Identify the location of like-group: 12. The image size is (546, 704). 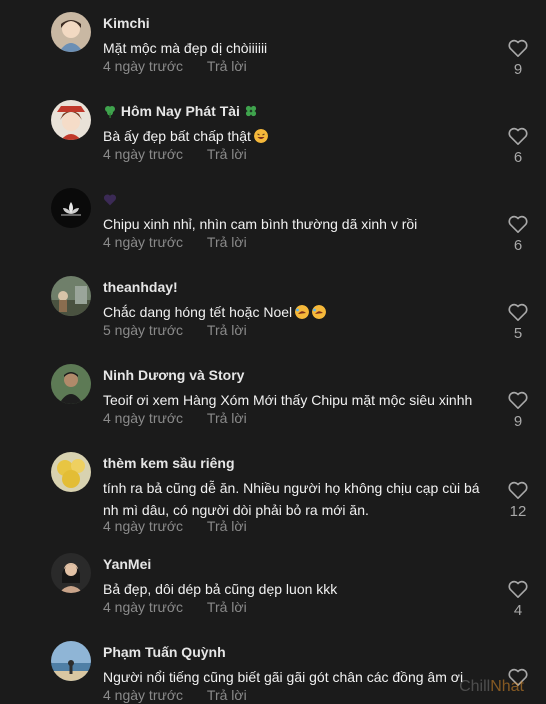
(518, 500).